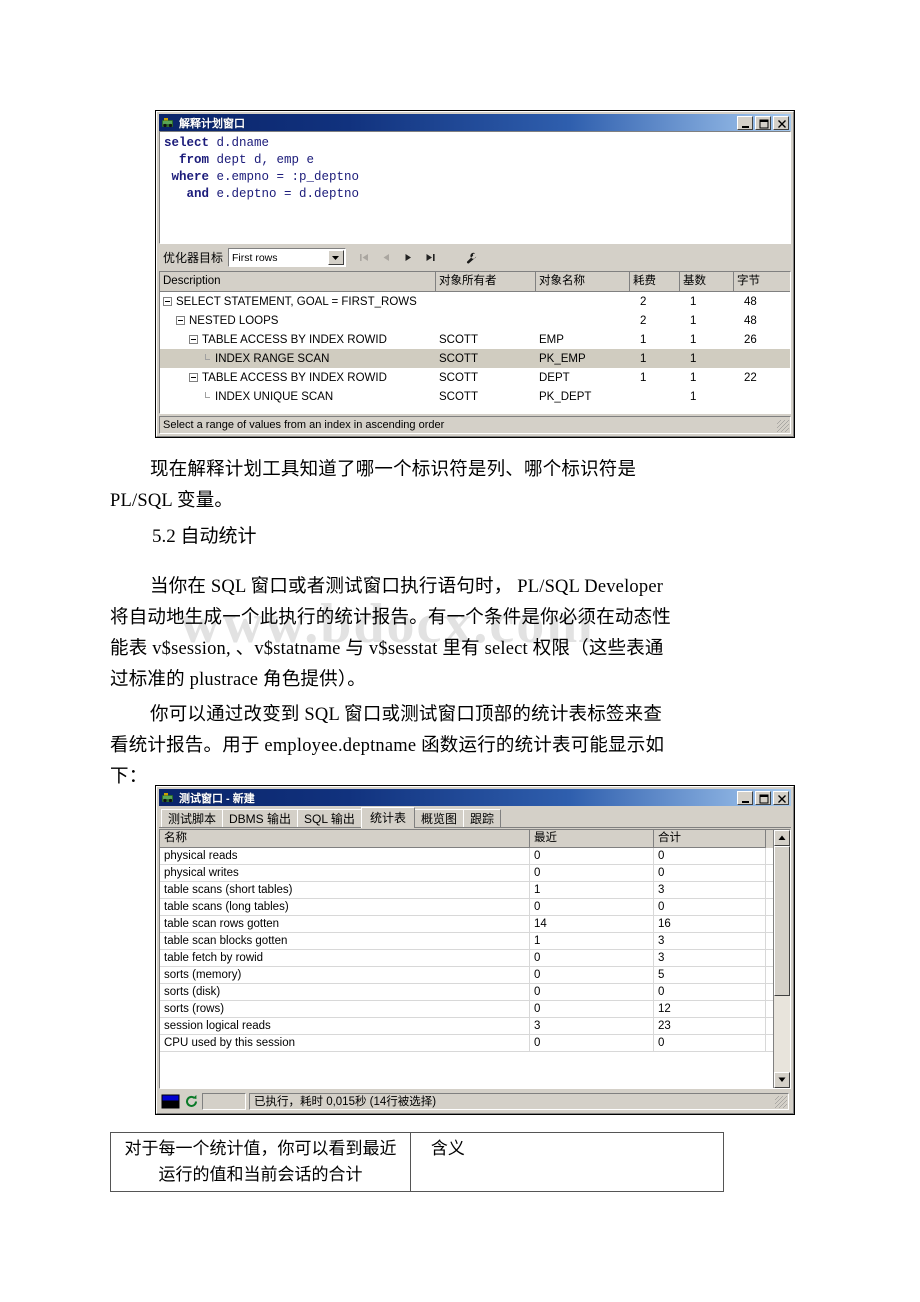 The image size is (920, 1302). What do you see at coordinates (438, 818) in the screenshot?
I see `tab-5: 概览图` at bounding box center [438, 818].